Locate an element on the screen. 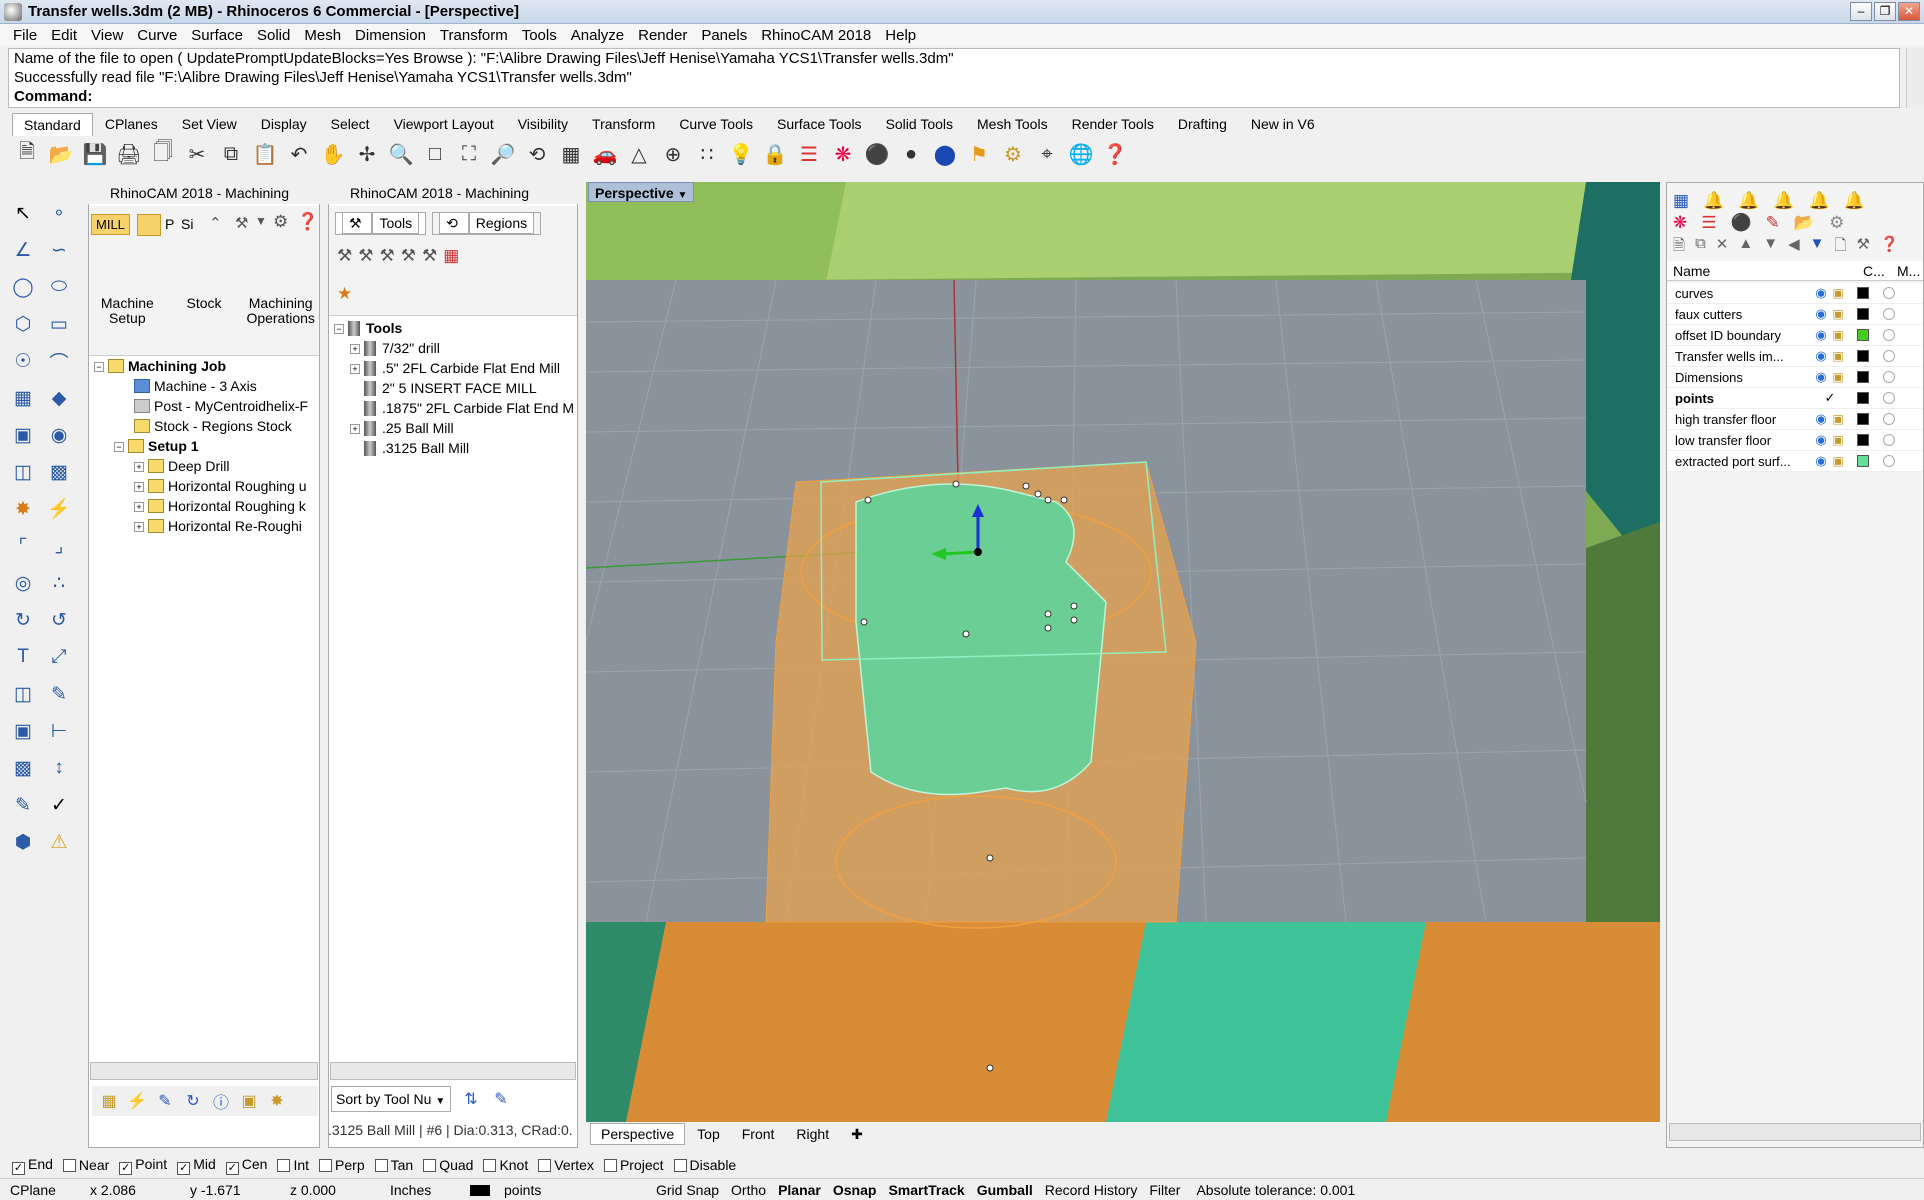 The image size is (1924, 1200). tool-item: + .25 Ball Mill is located at coordinates (454, 428).